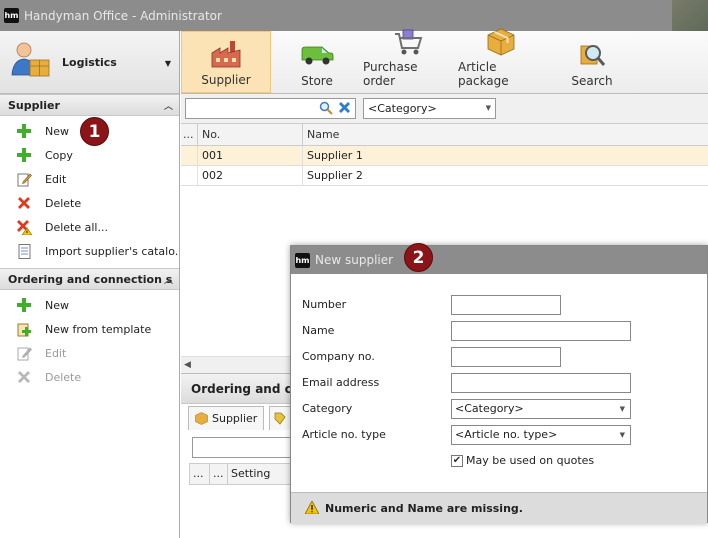 The width and height of the screenshot is (708, 538). I want to click on search-icon, so click(326, 109).